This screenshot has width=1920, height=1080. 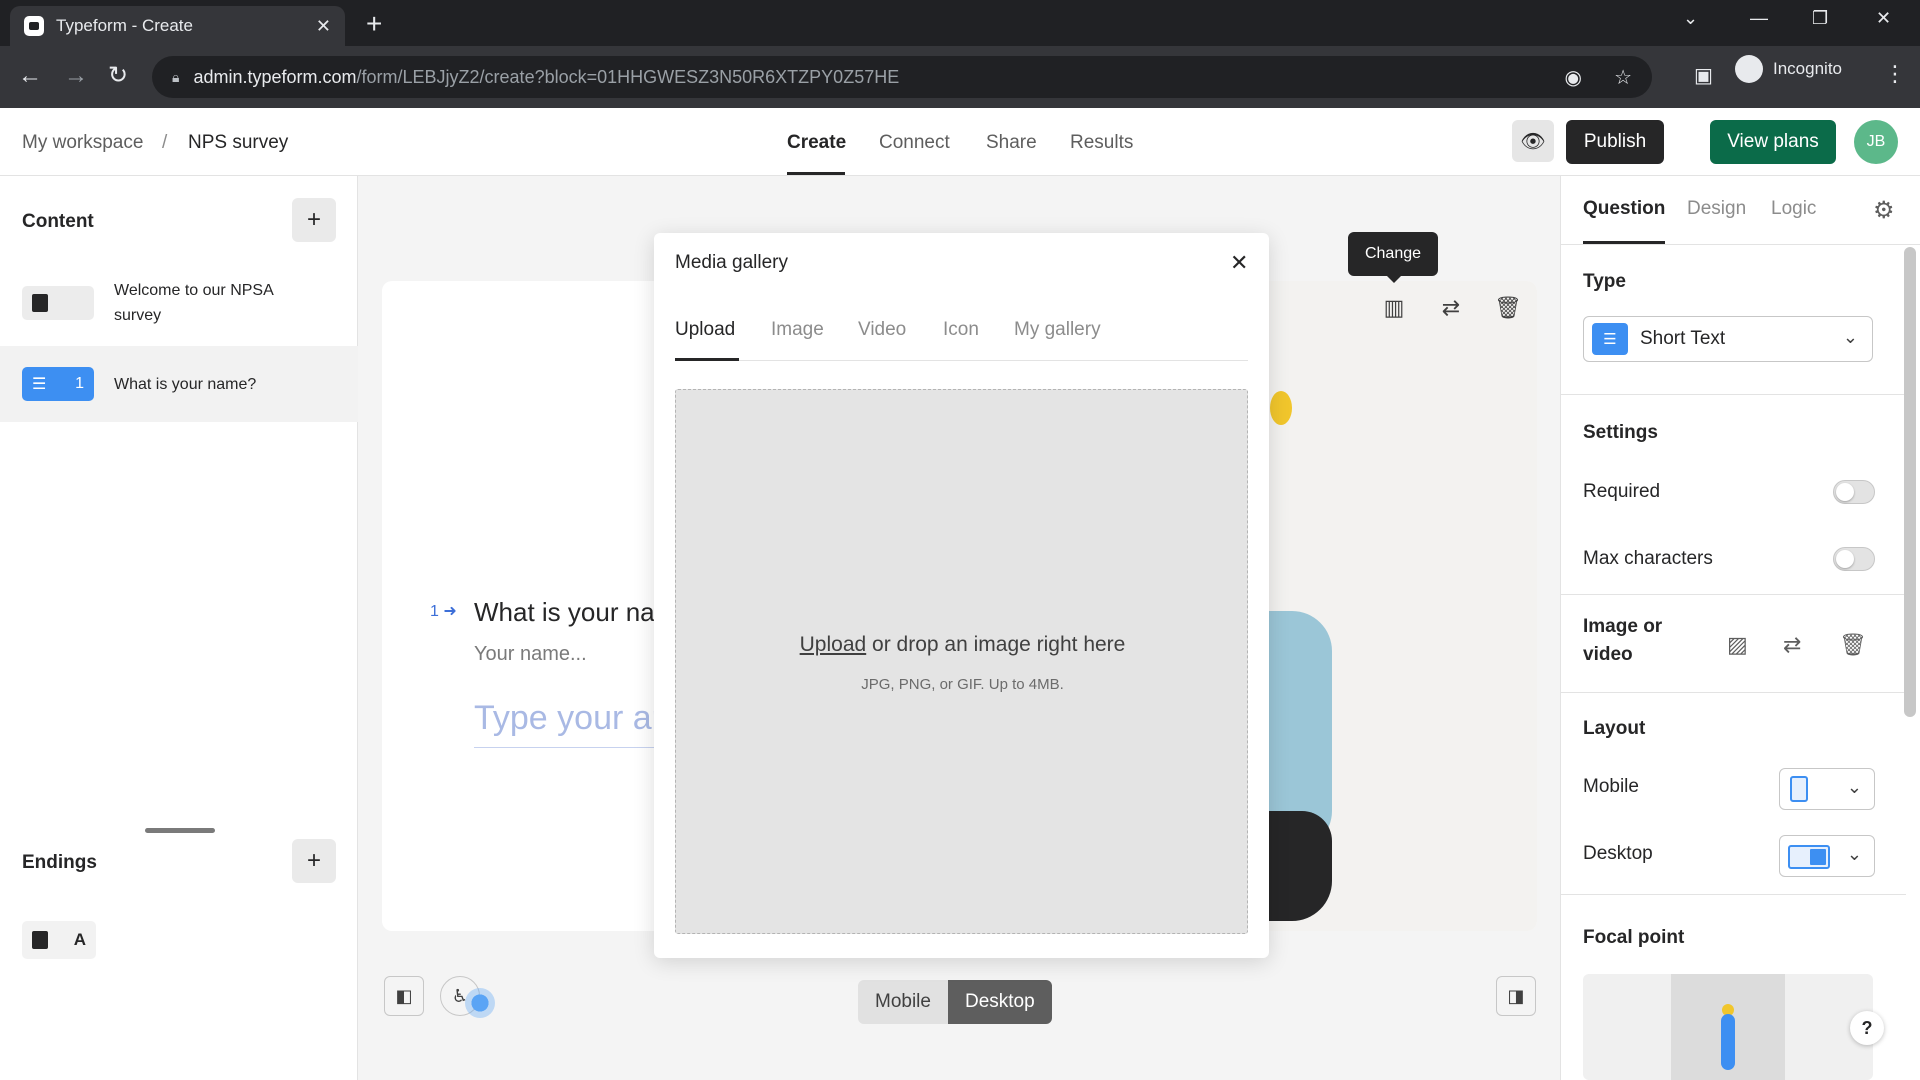 What do you see at coordinates (1614, 728) in the screenshot?
I see `layout-label: Layout` at bounding box center [1614, 728].